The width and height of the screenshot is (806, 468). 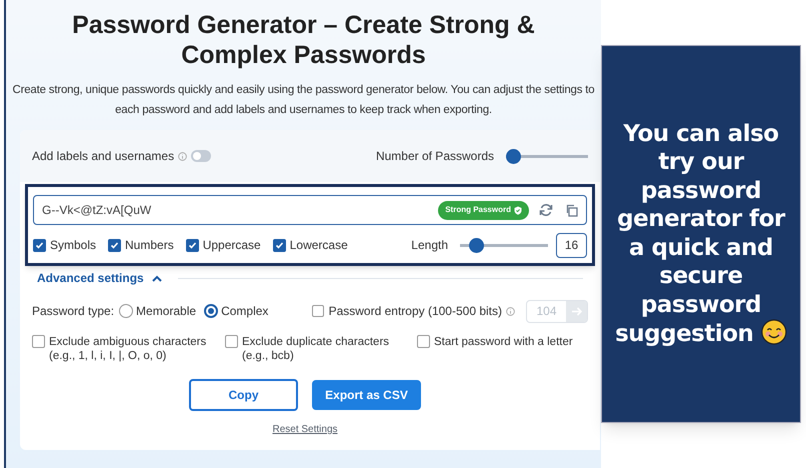 I want to click on description-text: each password and add labels and usernames to keep track when exporting., so click(x=303, y=110).